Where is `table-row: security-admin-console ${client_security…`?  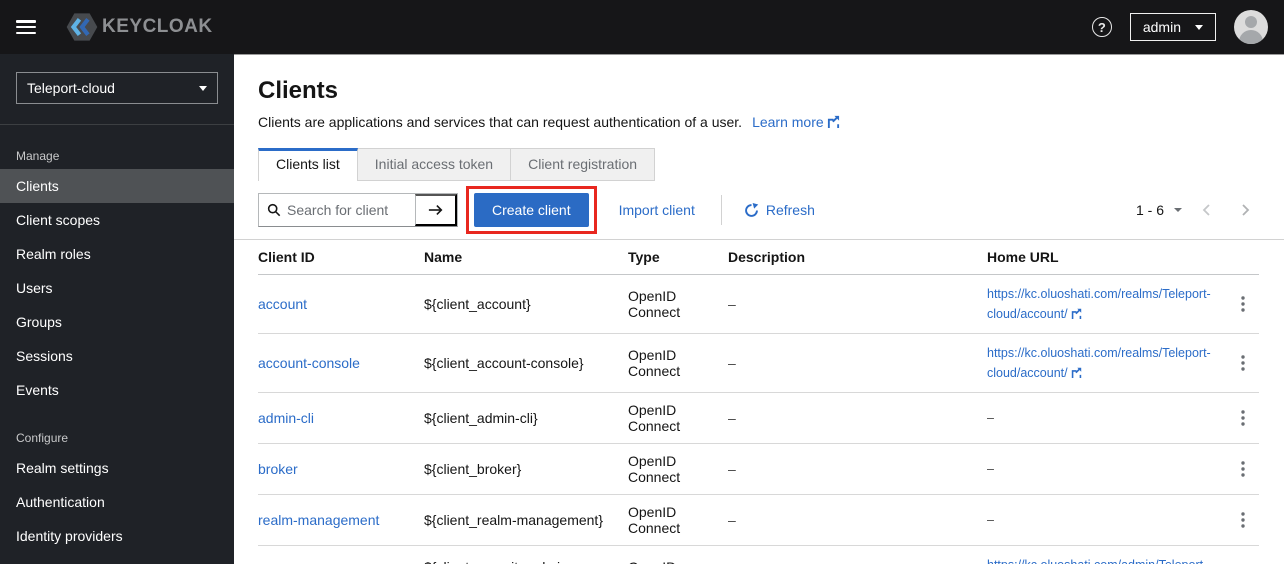 table-row: security-admin-console ${client_security… is located at coordinates (758, 554).